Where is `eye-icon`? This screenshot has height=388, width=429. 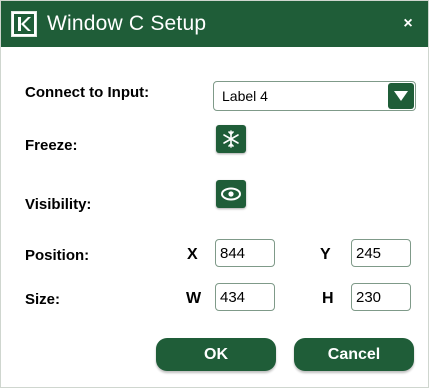 eye-icon is located at coordinates (231, 194).